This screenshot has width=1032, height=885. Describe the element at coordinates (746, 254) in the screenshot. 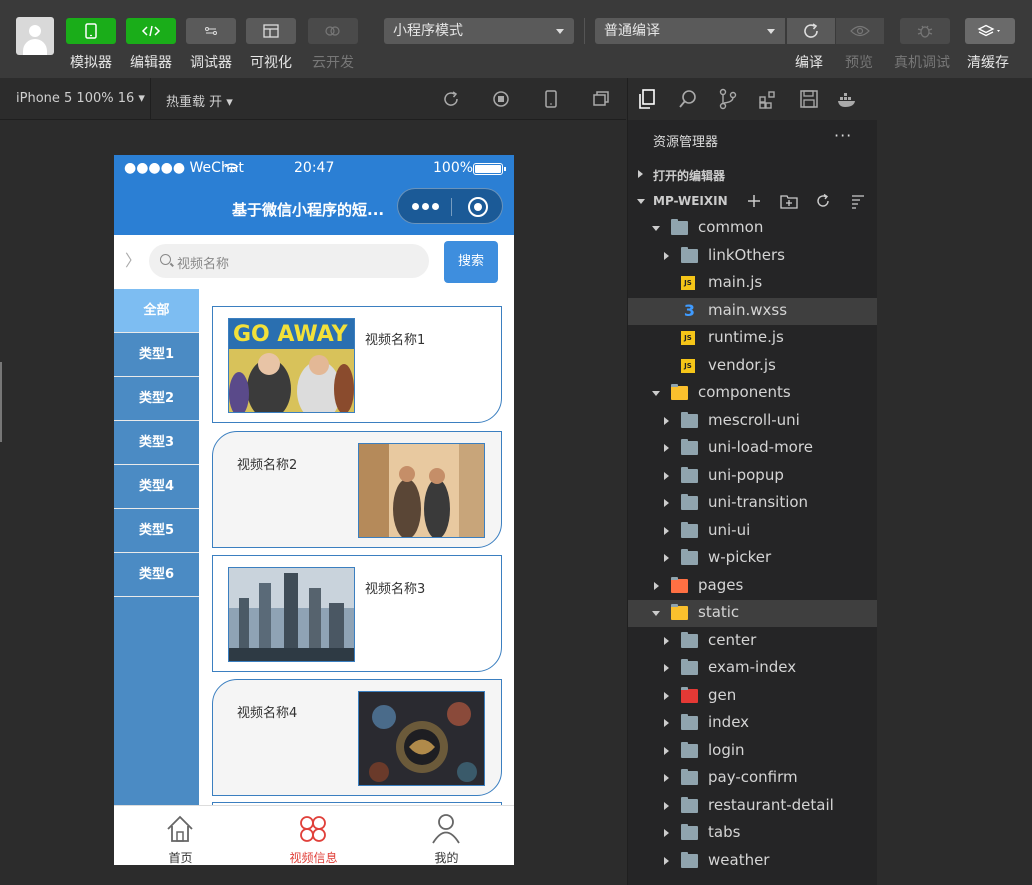

I see `tree-item-label: linkOthers` at that location.